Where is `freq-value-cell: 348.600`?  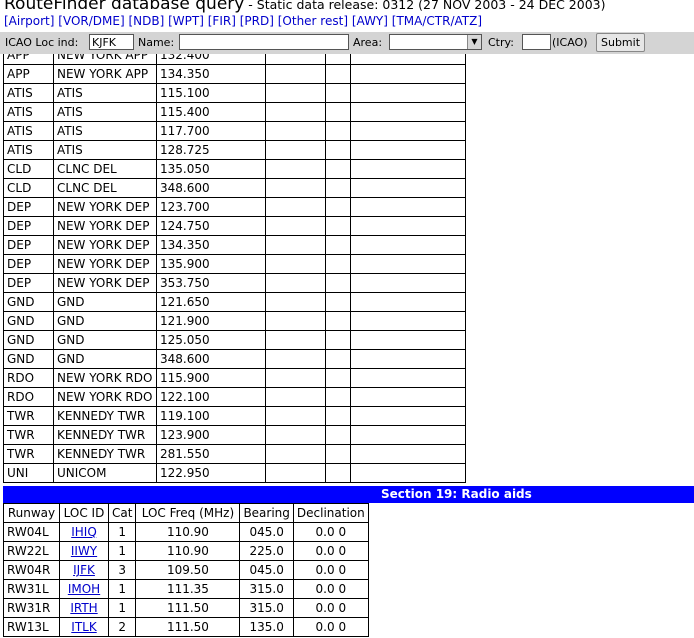
freq-value-cell: 348.600 is located at coordinates (211, 359).